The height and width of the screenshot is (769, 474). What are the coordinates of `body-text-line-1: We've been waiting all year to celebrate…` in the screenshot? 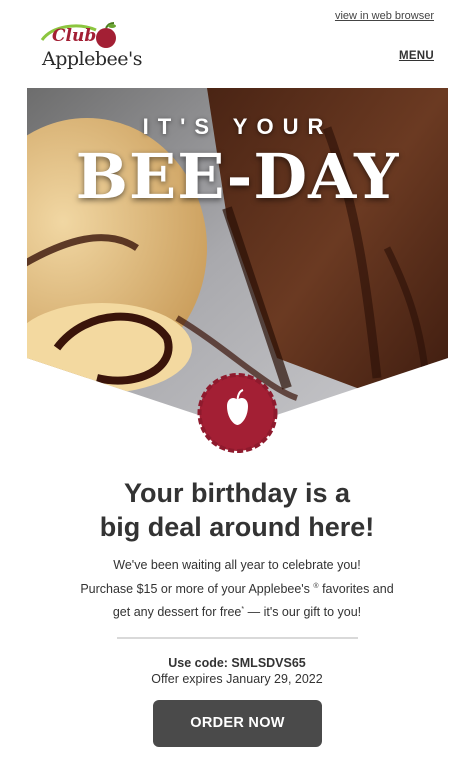 It's located at (237, 565).